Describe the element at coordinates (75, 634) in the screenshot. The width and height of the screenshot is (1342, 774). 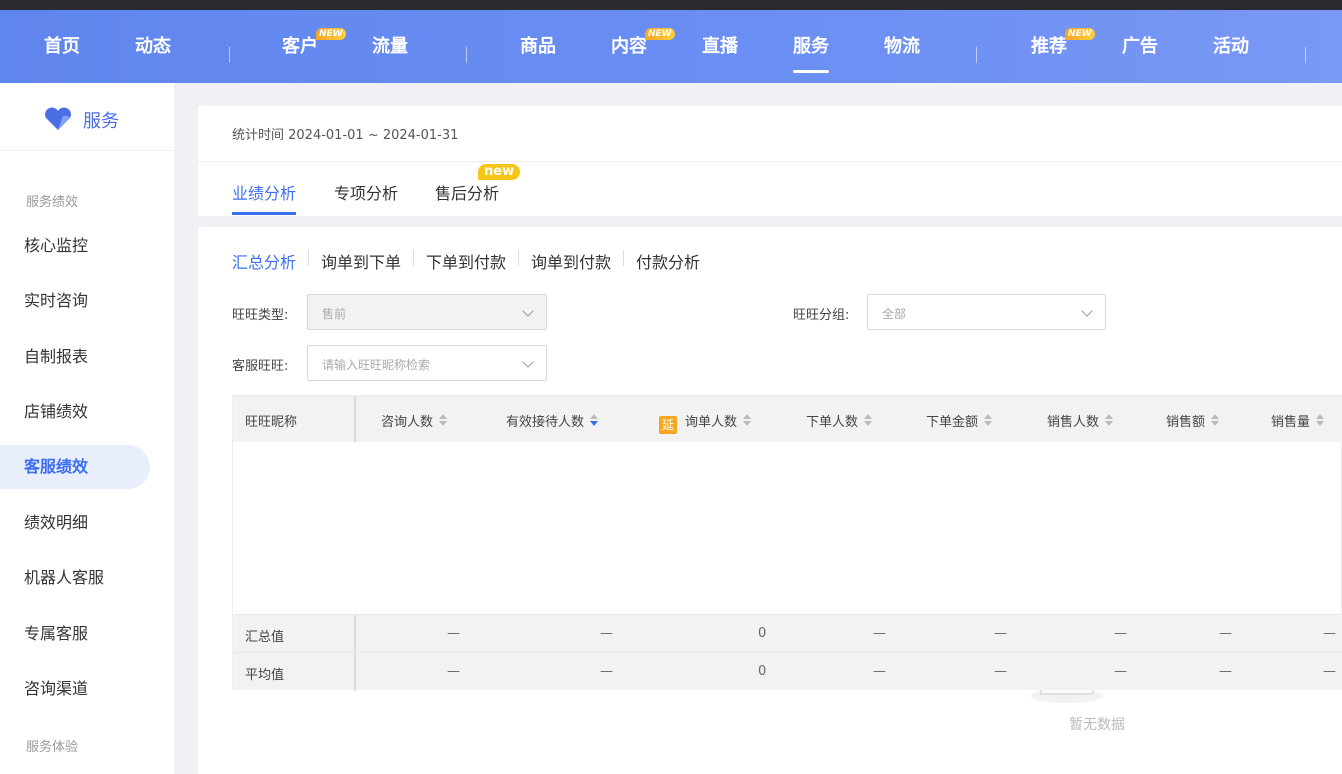
I see `sidebar-item-dedicated-service: 专属客服` at that location.